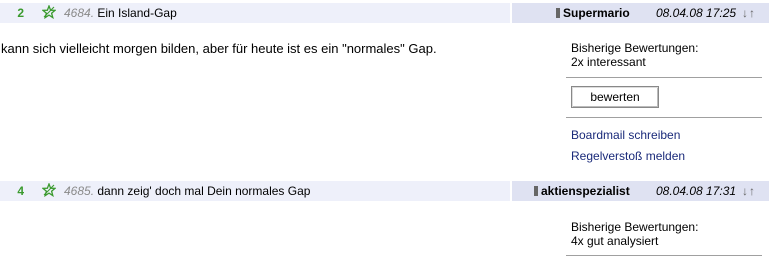 The image size is (769, 262). I want to click on author-label: aktienspezialist, so click(585, 191).